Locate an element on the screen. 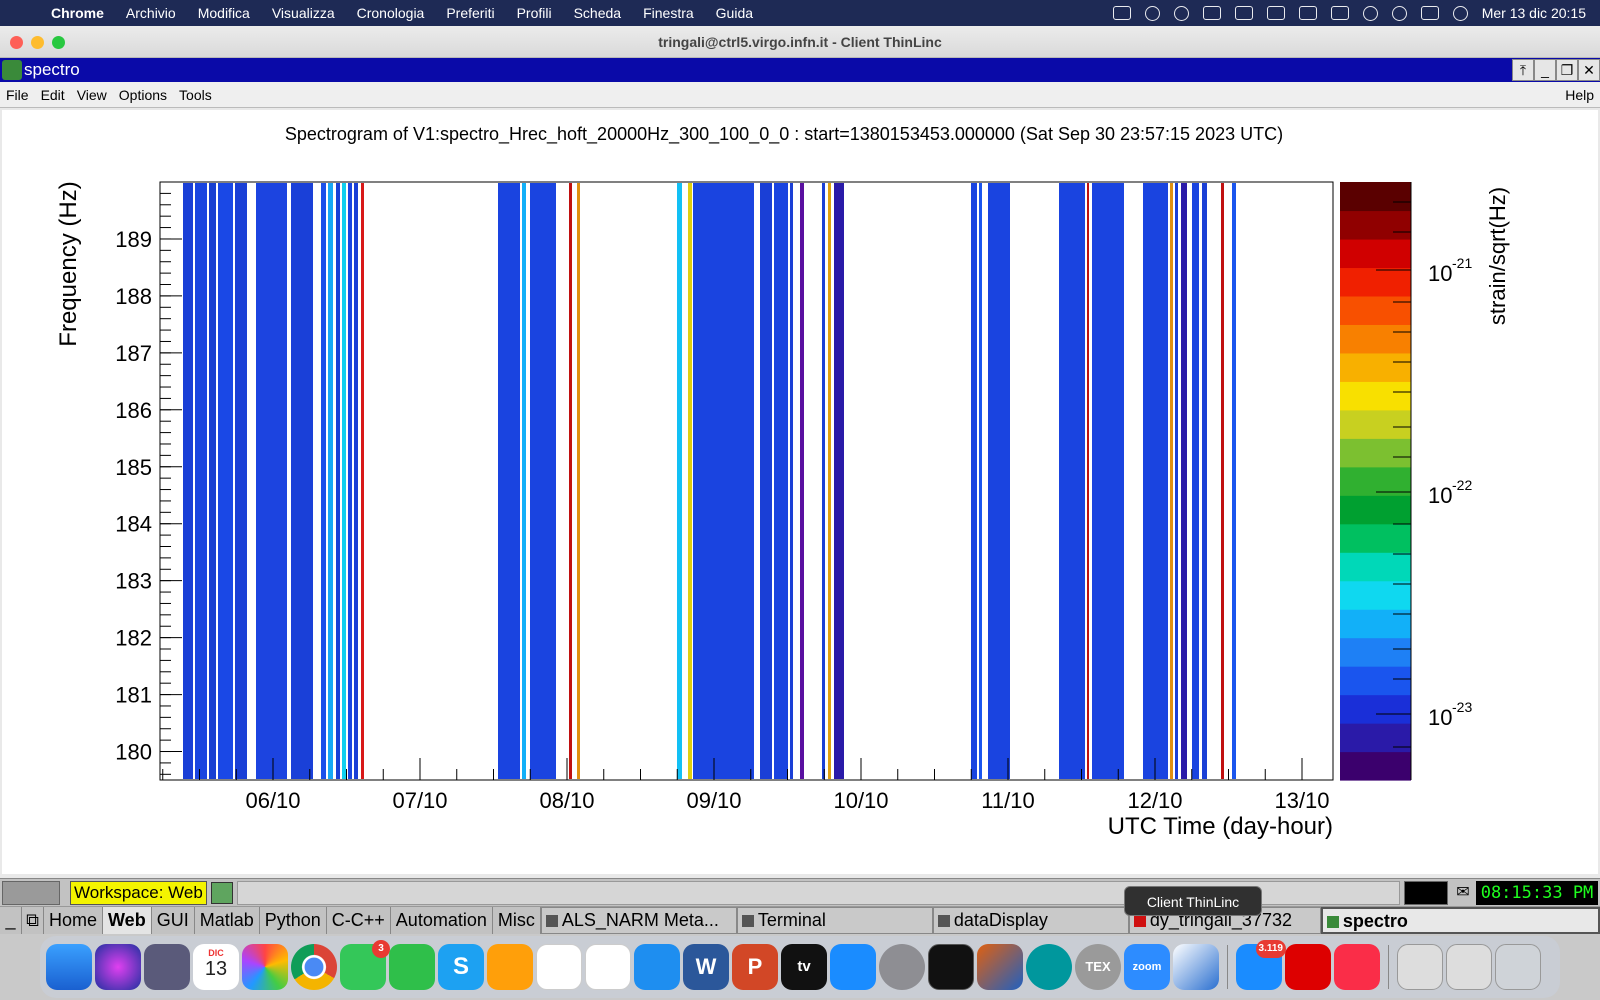 This screenshot has height=1000, width=1600. x-window-titlebar: spectro ⤒ _ ❐ ✕ is located at coordinates (800, 70).